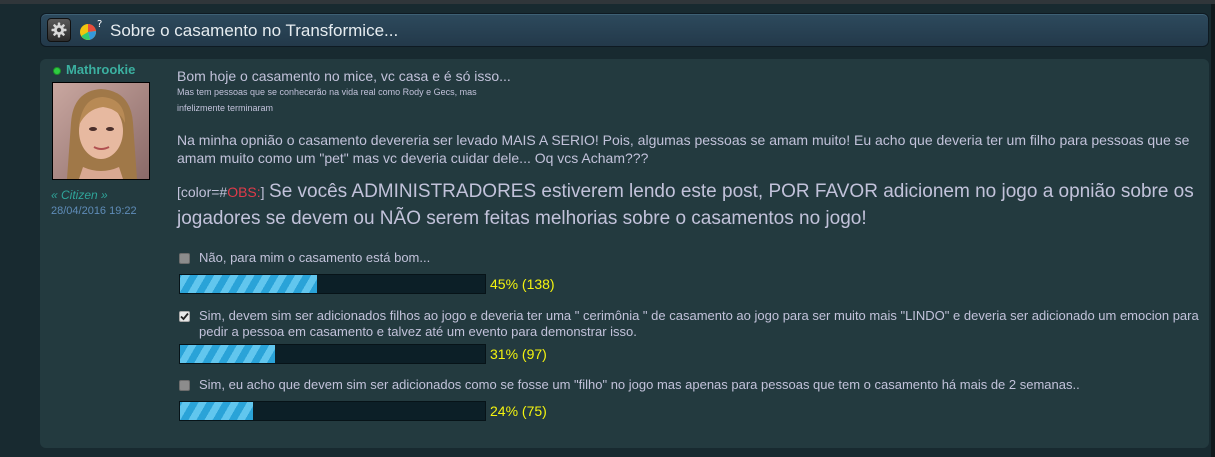 This screenshot has width=1215, height=457. What do you see at coordinates (202, 192) in the screenshot?
I see `bbcode-tag-prefix: [color=#` at bounding box center [202, 192].